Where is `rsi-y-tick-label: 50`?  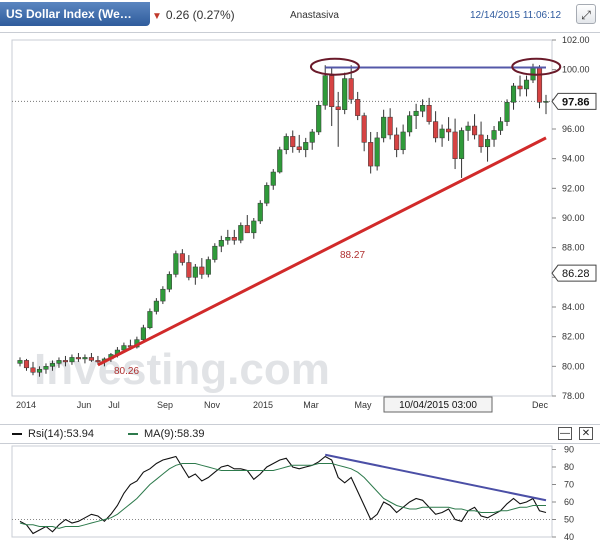
rsi-y-tick-label: 50 is located at coordinates (569, 520).